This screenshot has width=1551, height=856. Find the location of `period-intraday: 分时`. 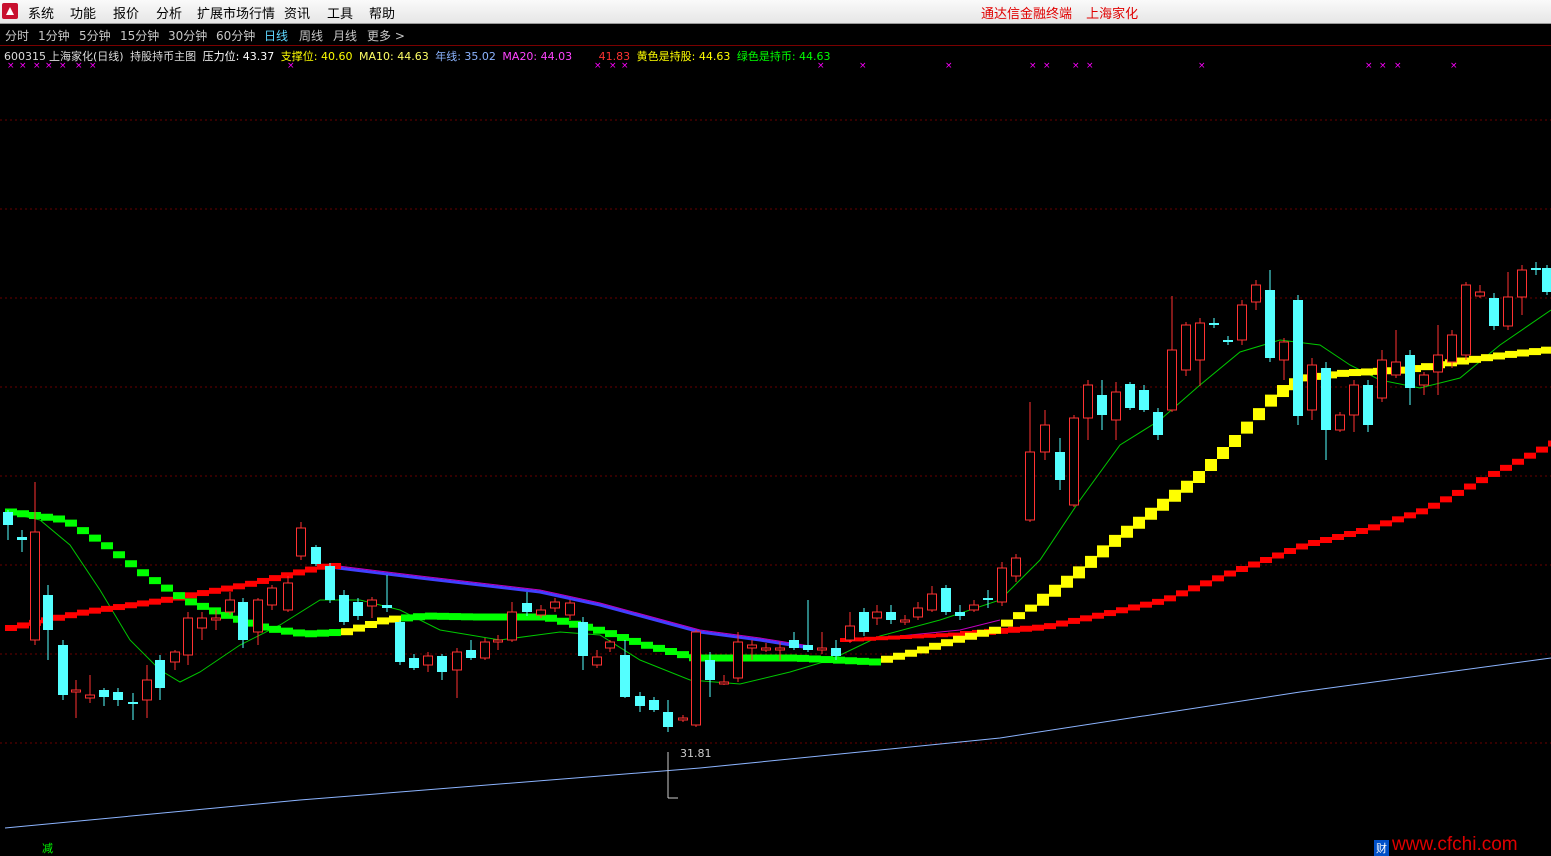

period-intraday: 分时 is located at coordinates (17, 35).